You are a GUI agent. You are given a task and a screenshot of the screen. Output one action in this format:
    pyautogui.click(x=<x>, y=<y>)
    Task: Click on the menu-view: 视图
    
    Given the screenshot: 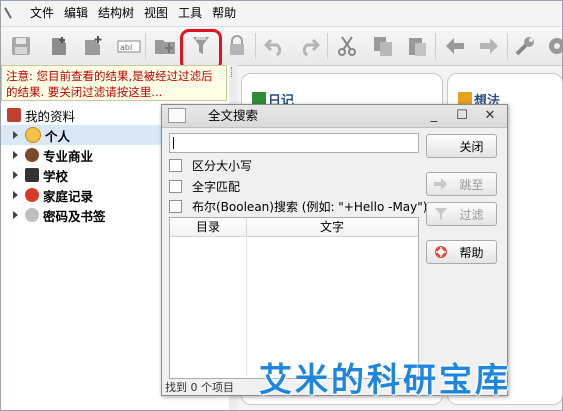 What is the action you would take?
    pyautogui.click(x=156, y=13)
    